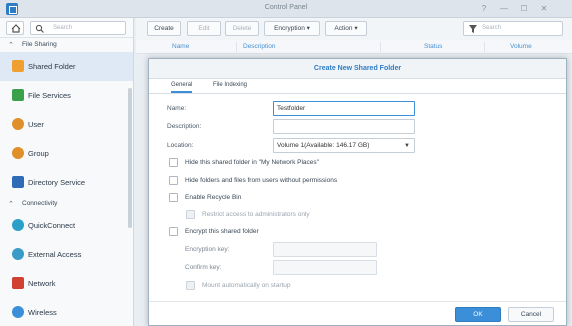  I want to click on sidebar-item-directory-service: Directory Service, so click(66, 182).